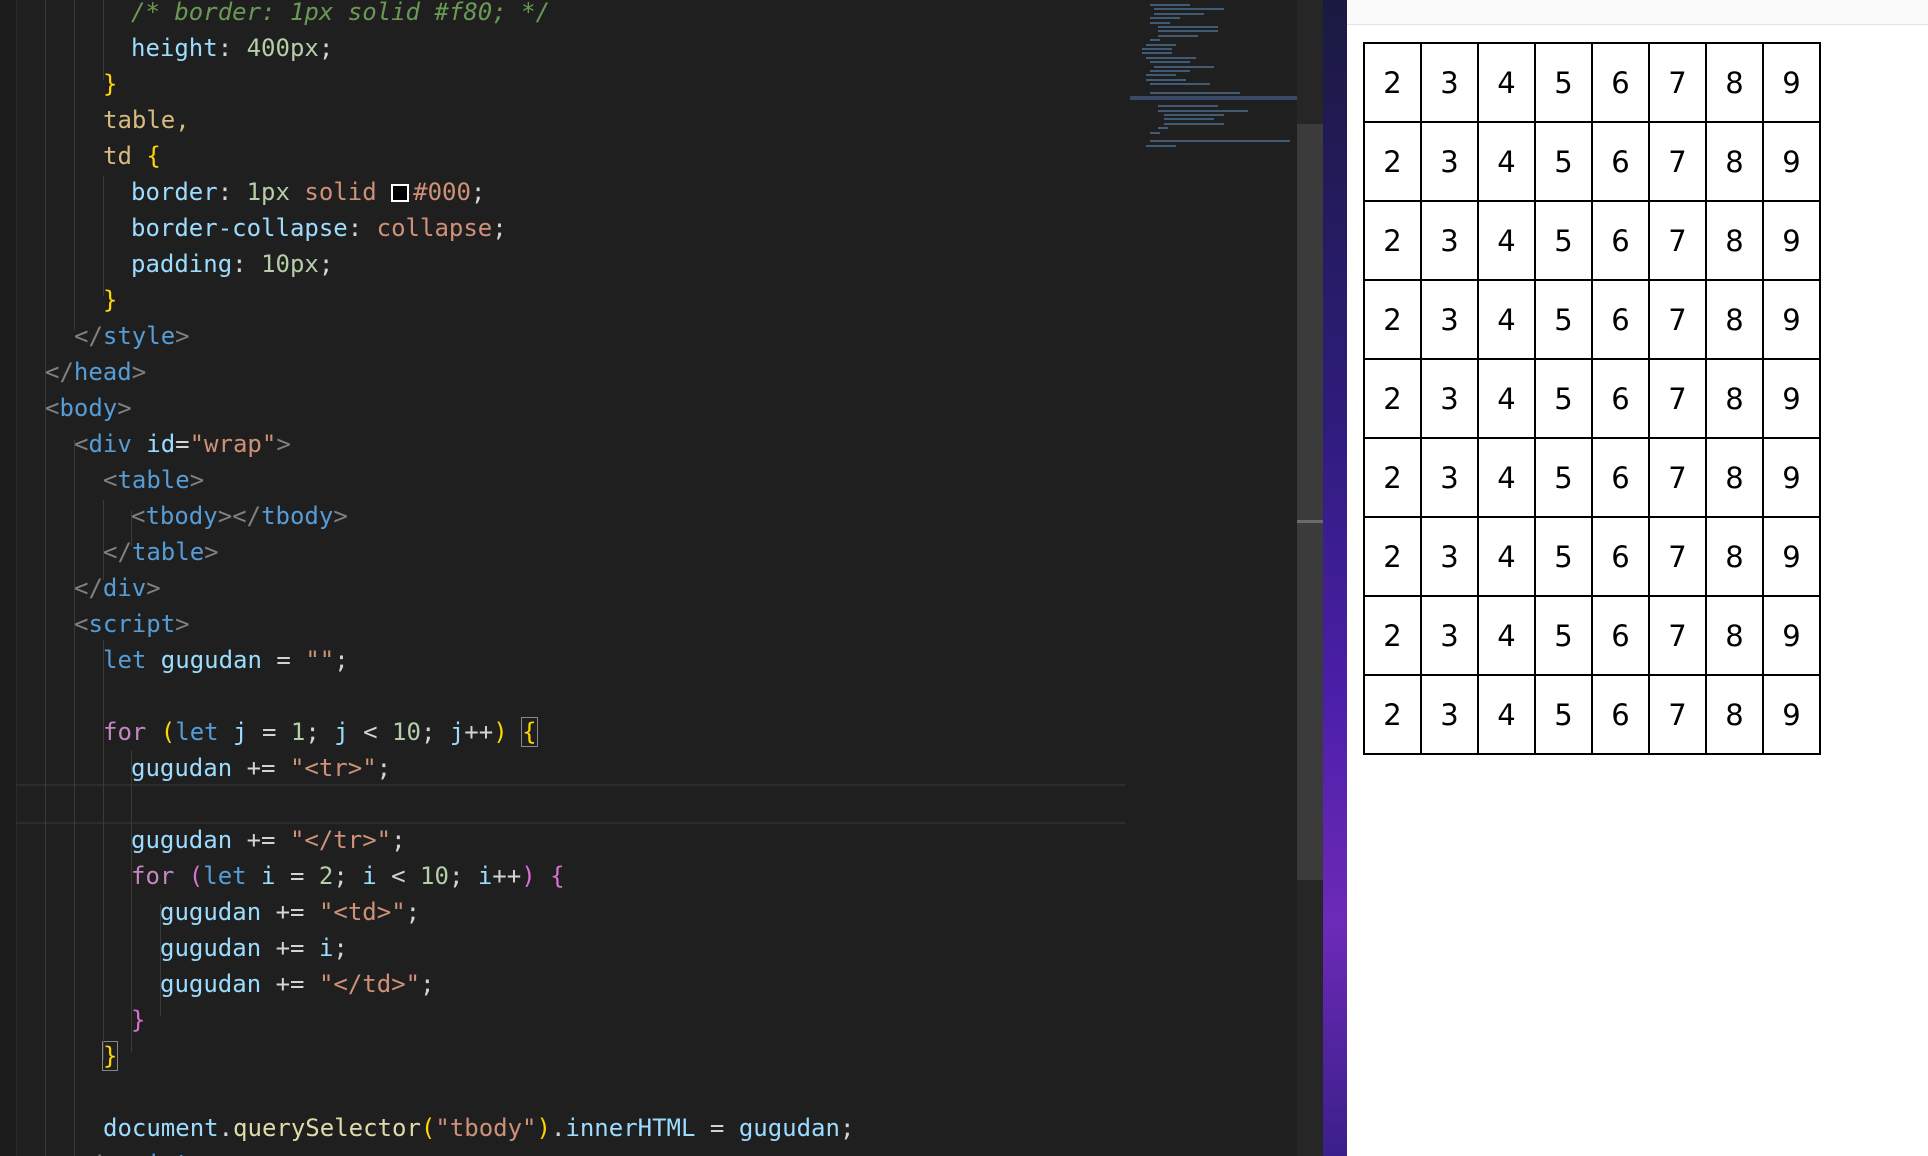 Image resolution: width=1928 pixels, height=1156 pixels. What do you see at coordinates (297, 984) in the screenshot?
I see `code-line: gugudan += "</td>";` at bounding box center [297, 984].